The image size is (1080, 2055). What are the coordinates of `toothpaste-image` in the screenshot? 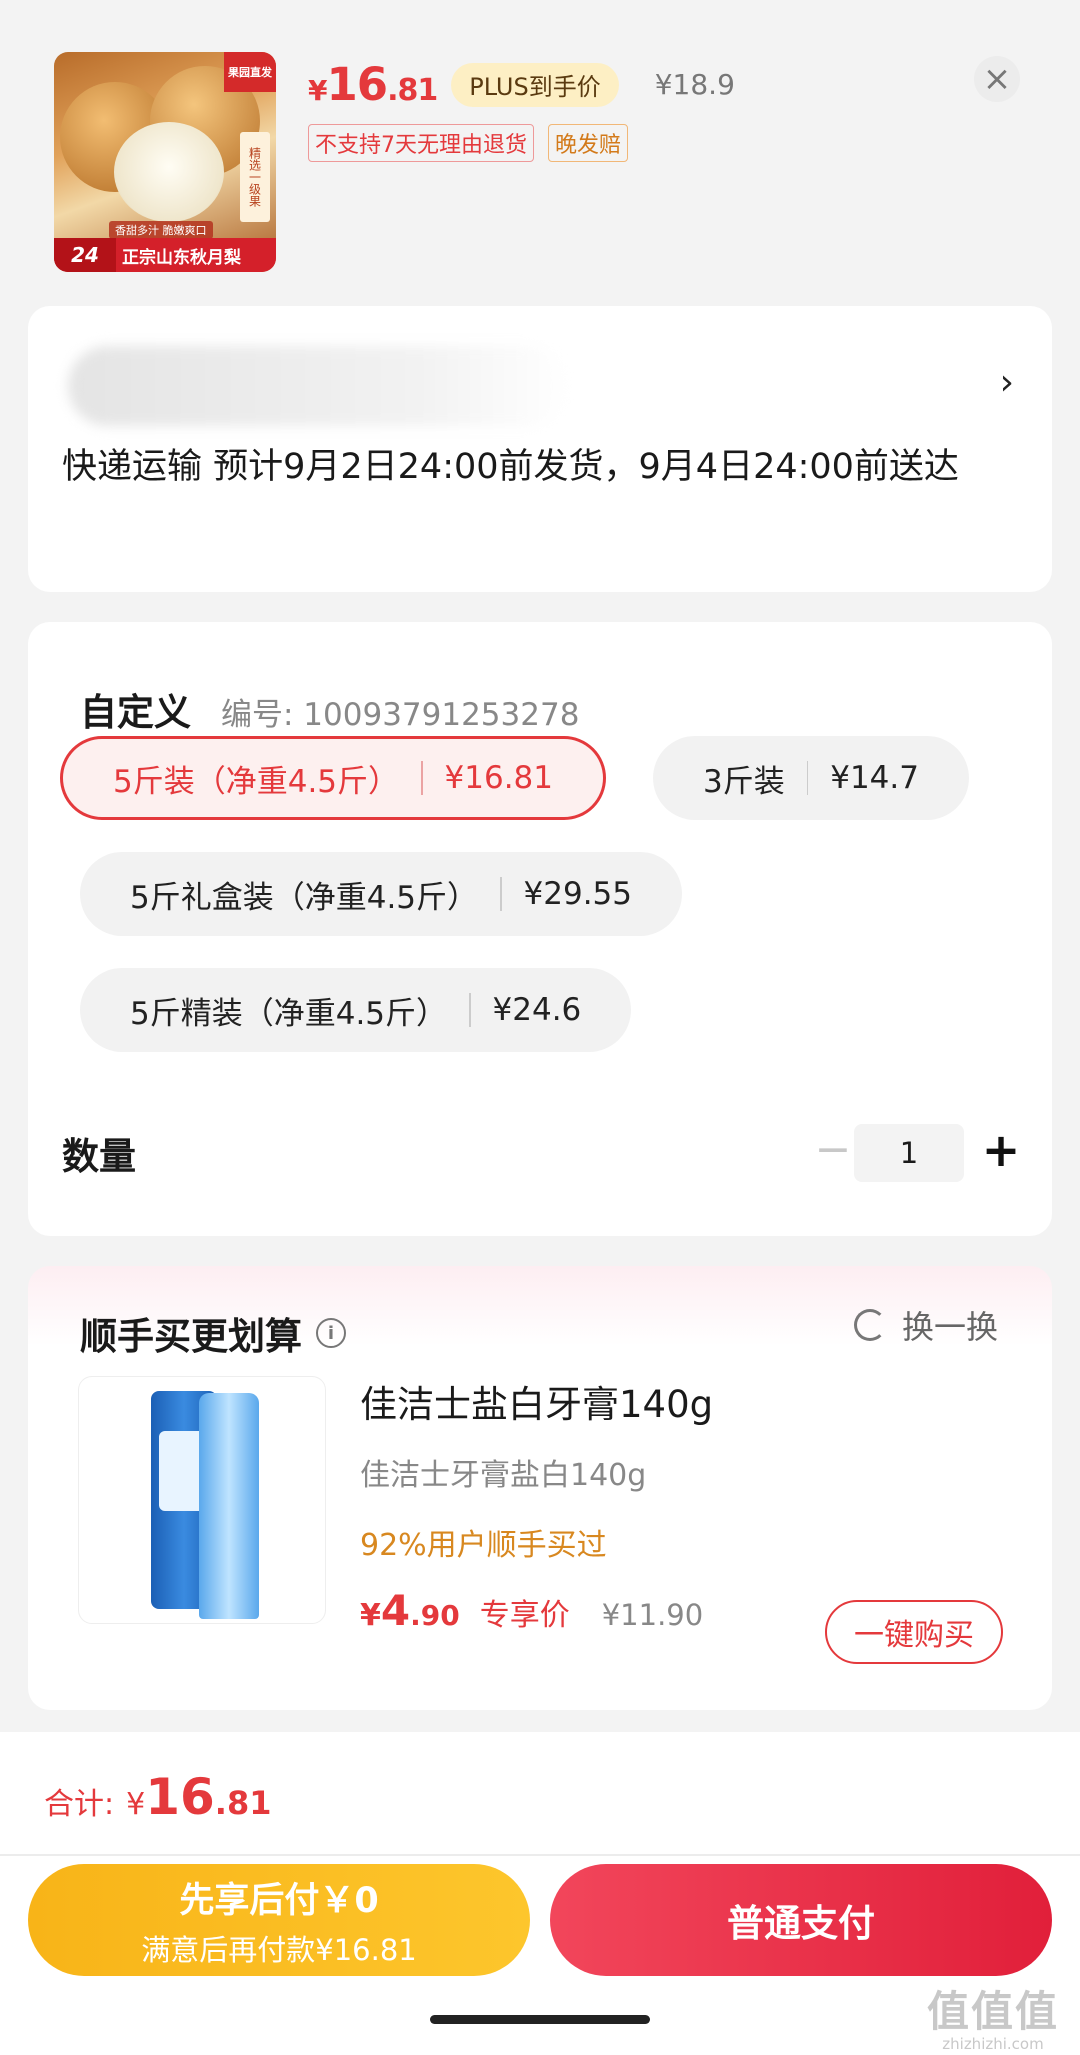 It's located at (202, 1500).